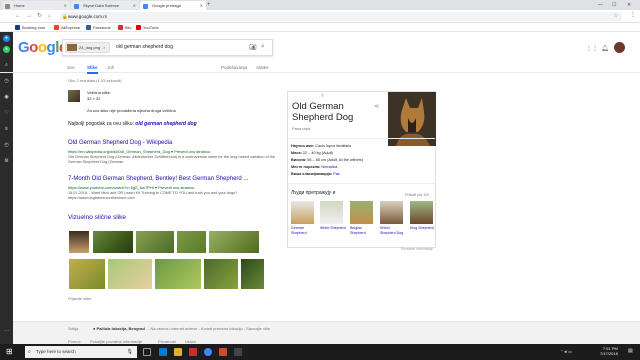 This screenshot has height=360, width=640. Describe the element at coordinates (417, 195) in the screenshot. I see `view-more-link: Prikaži još 15+` at that location.